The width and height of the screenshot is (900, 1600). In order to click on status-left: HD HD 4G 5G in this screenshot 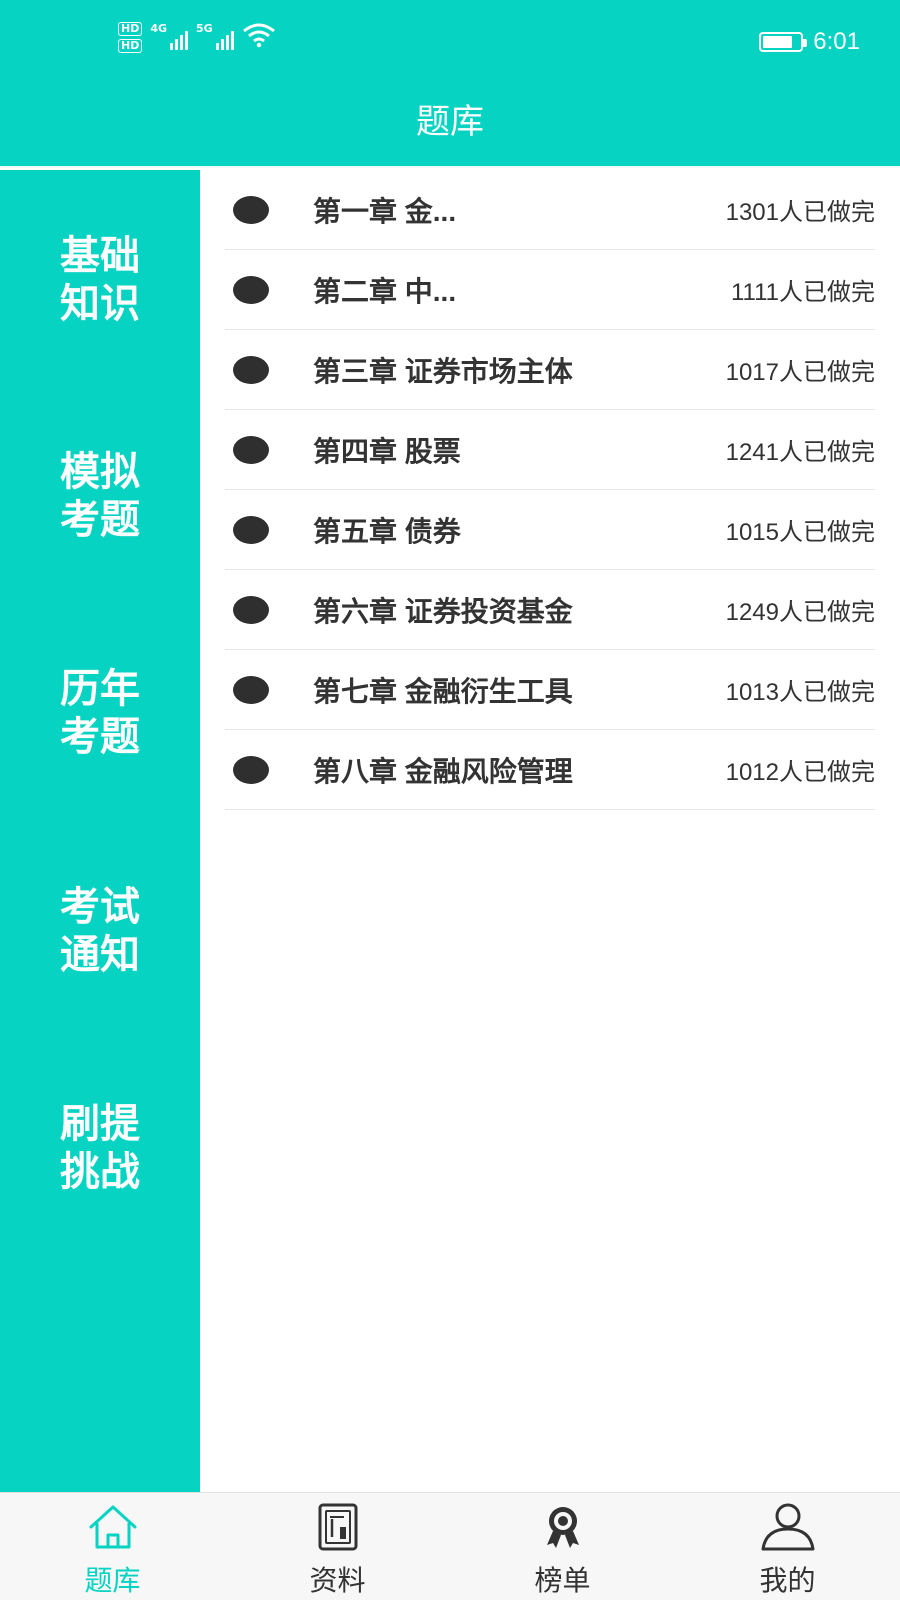, I will do `click(197, 37)`.